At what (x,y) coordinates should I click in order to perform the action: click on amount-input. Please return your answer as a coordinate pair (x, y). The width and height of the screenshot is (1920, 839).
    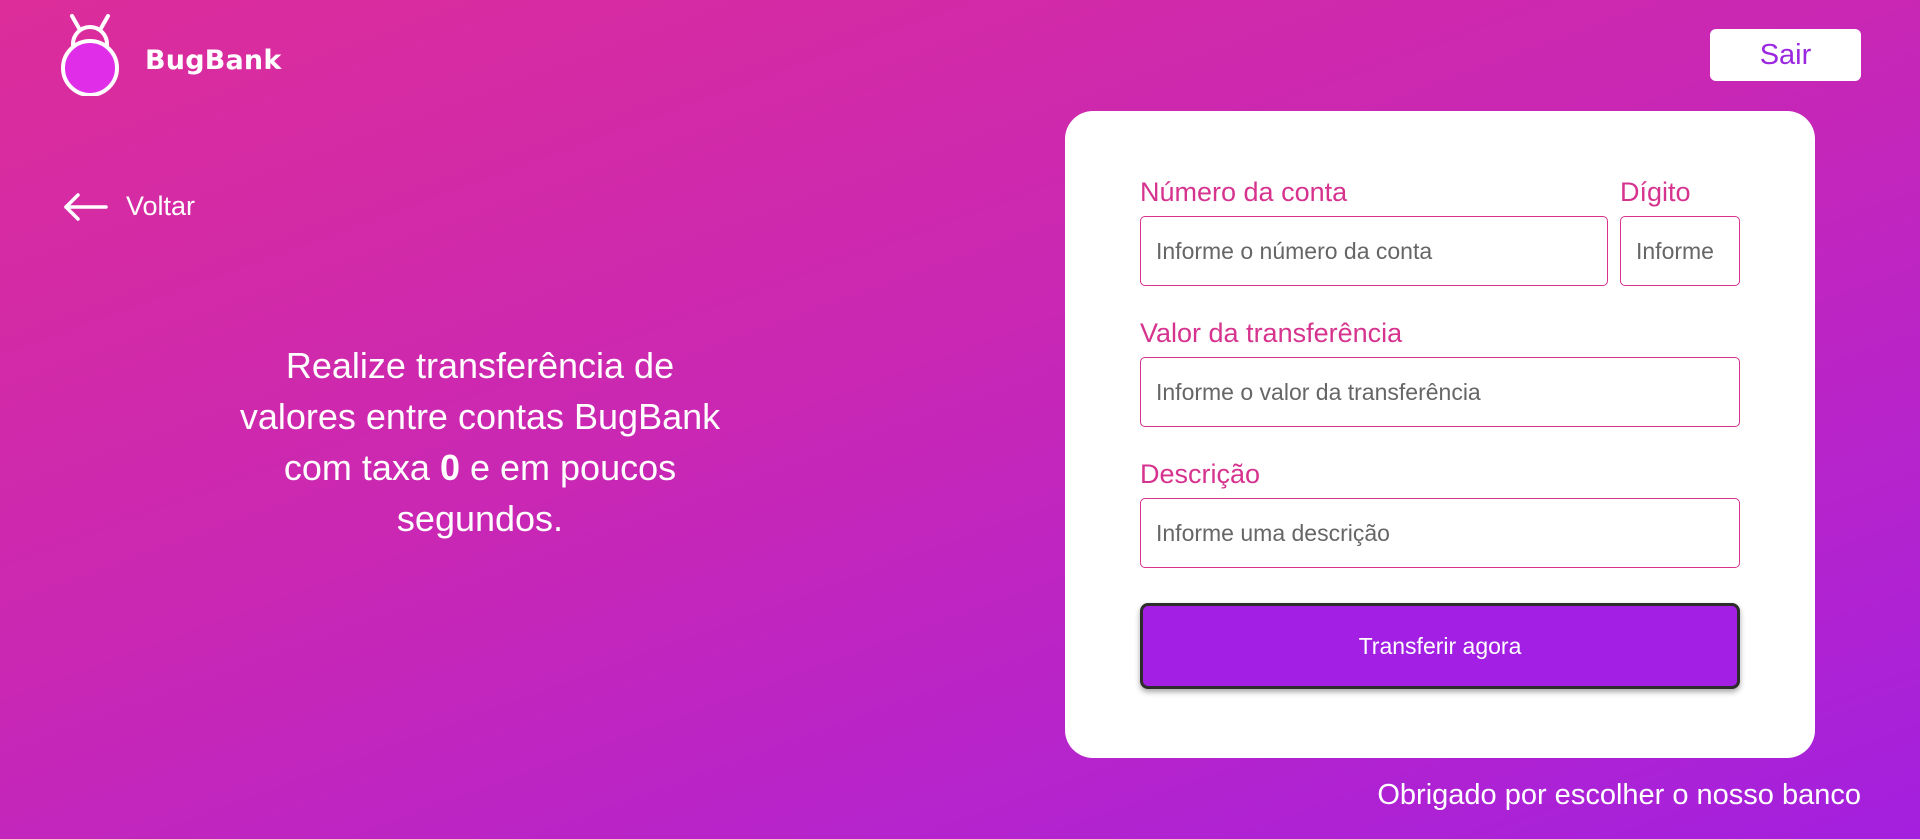
    Looking at the image, I should click on (1440, 392).